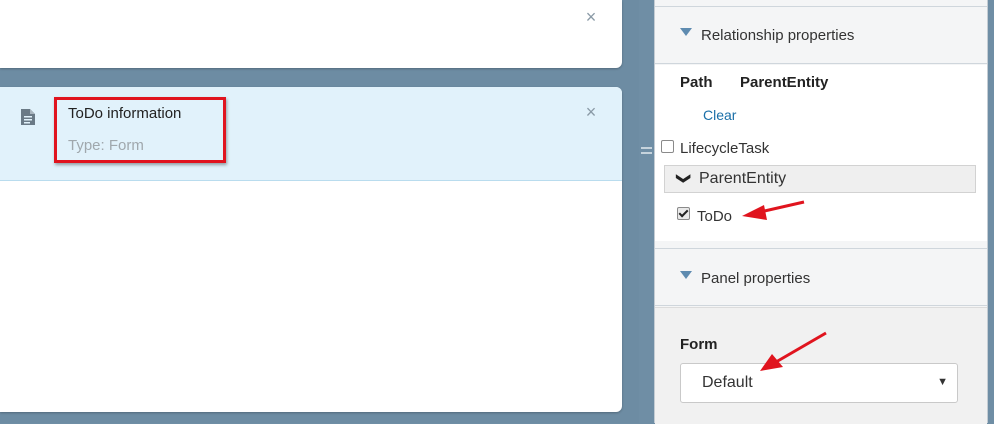  I want to click on parententity-group-toggle: ❯ ParentEntity, so click(820, 179).